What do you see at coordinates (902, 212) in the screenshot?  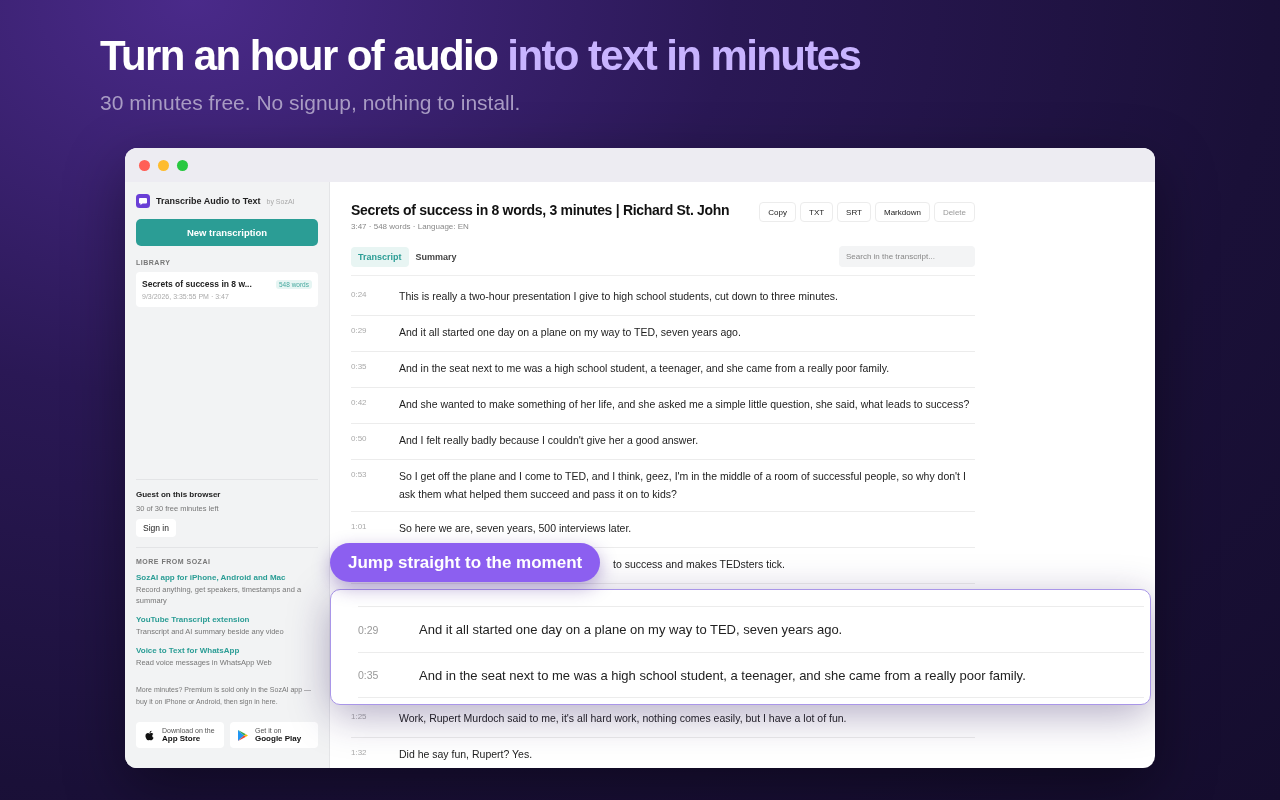 I see `action-button: Markdown` at bounding box center [902, 212].